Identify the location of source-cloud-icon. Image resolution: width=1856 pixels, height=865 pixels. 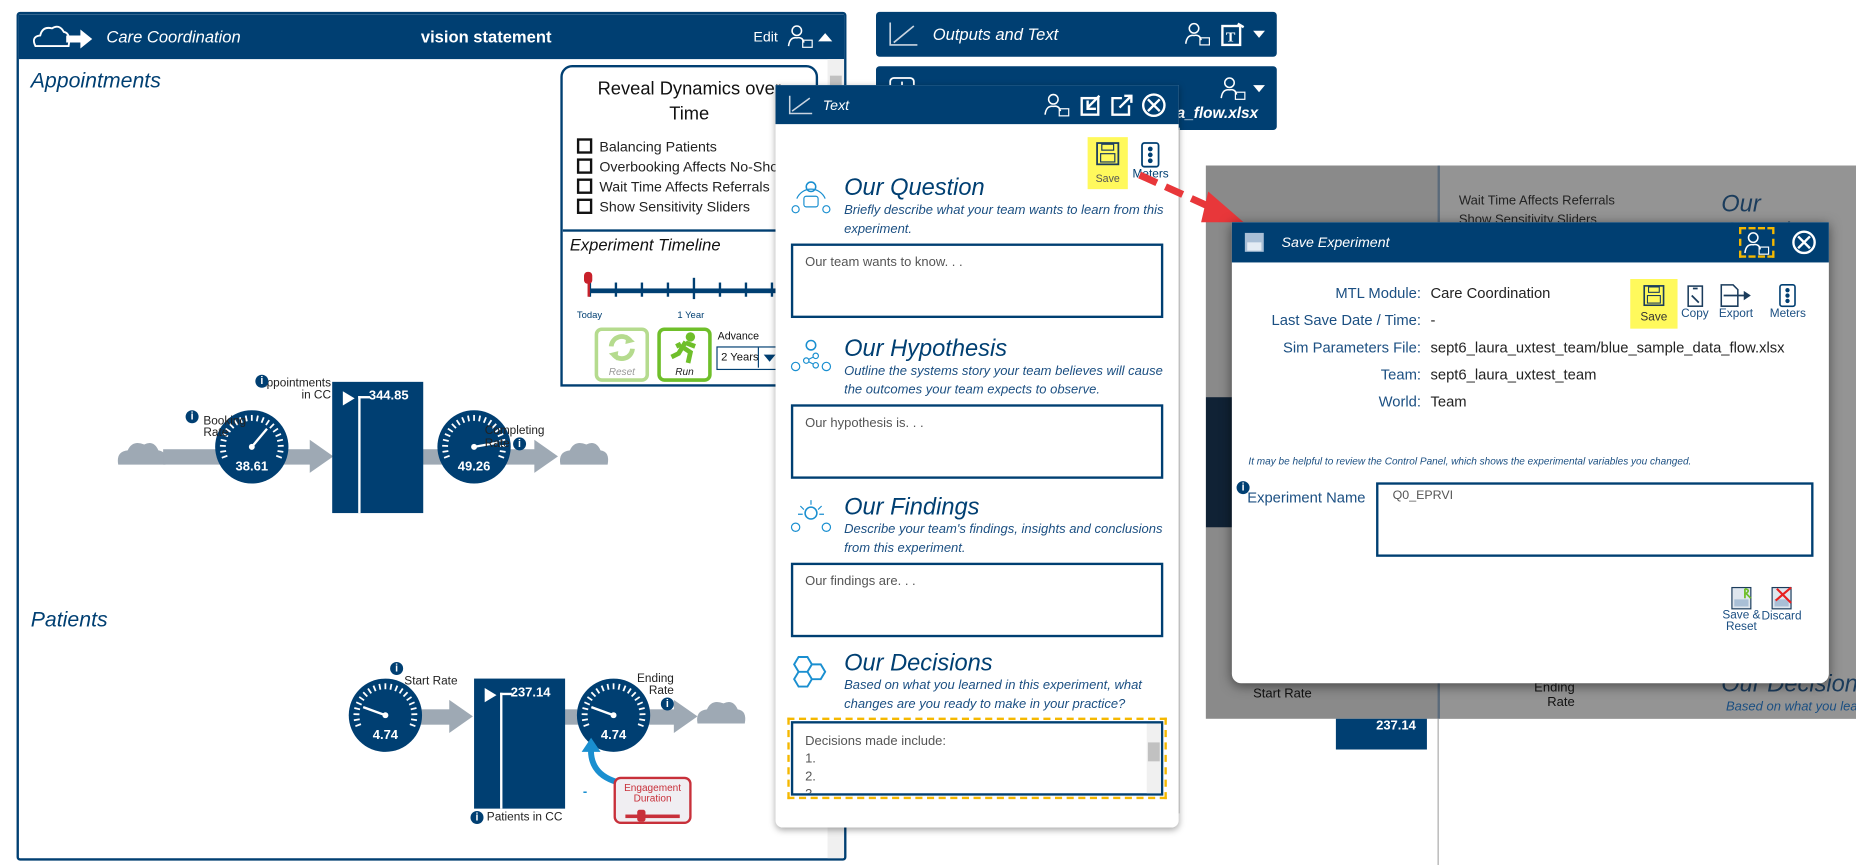
(141, 454).